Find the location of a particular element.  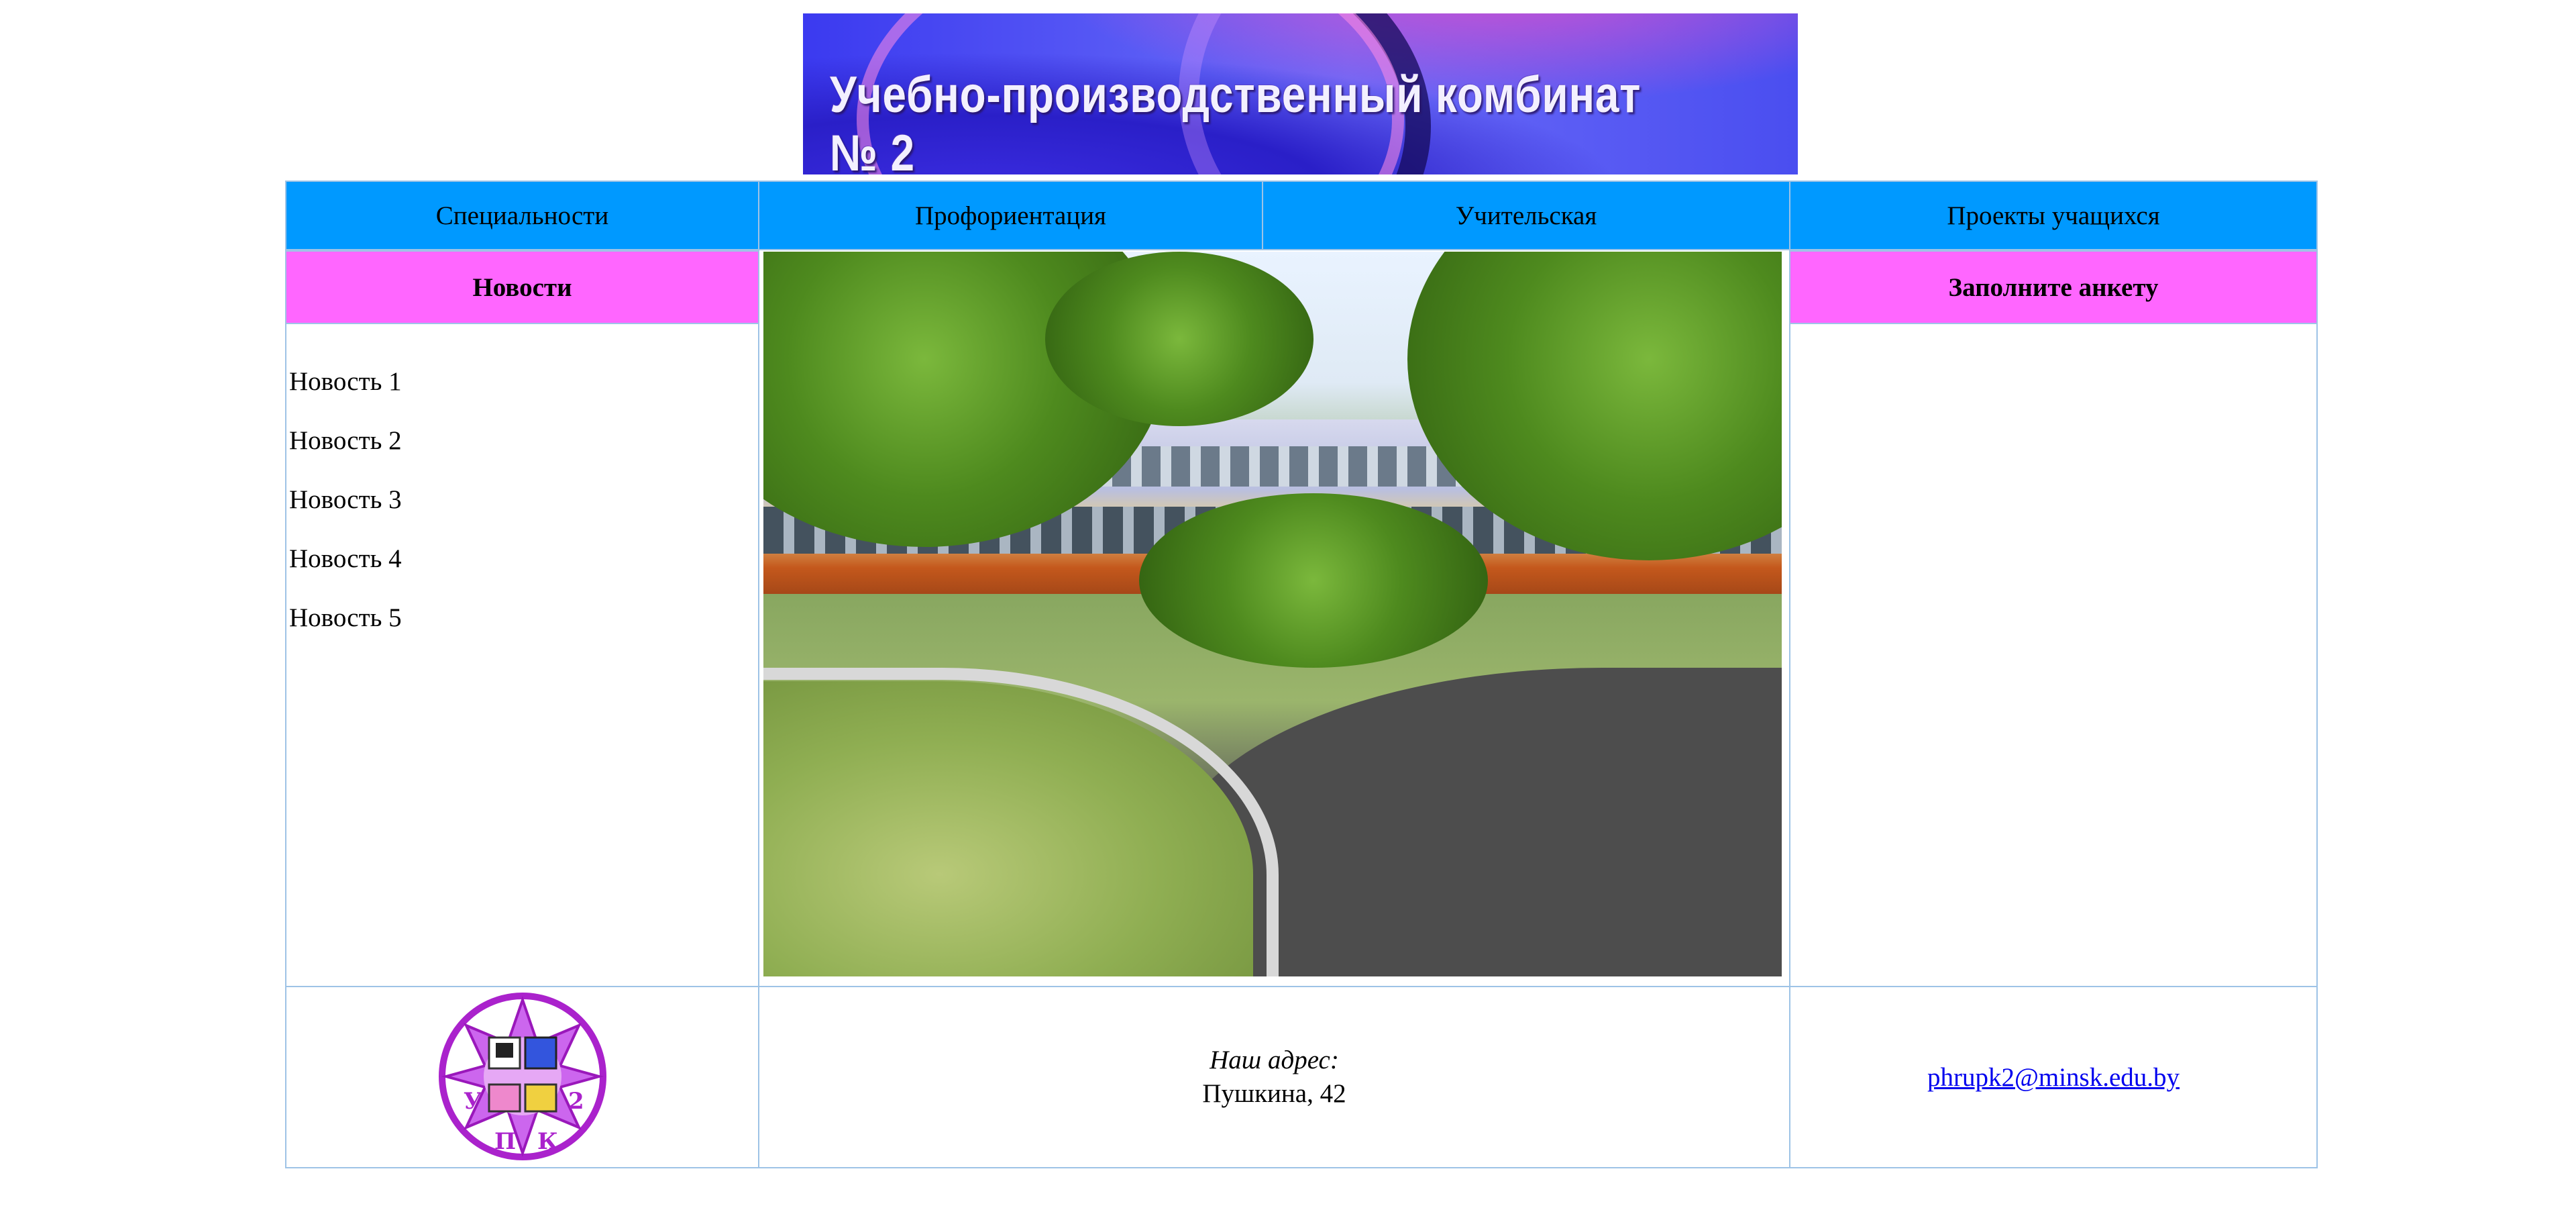

logo-letter: У is located at coordinates (473, 1101).